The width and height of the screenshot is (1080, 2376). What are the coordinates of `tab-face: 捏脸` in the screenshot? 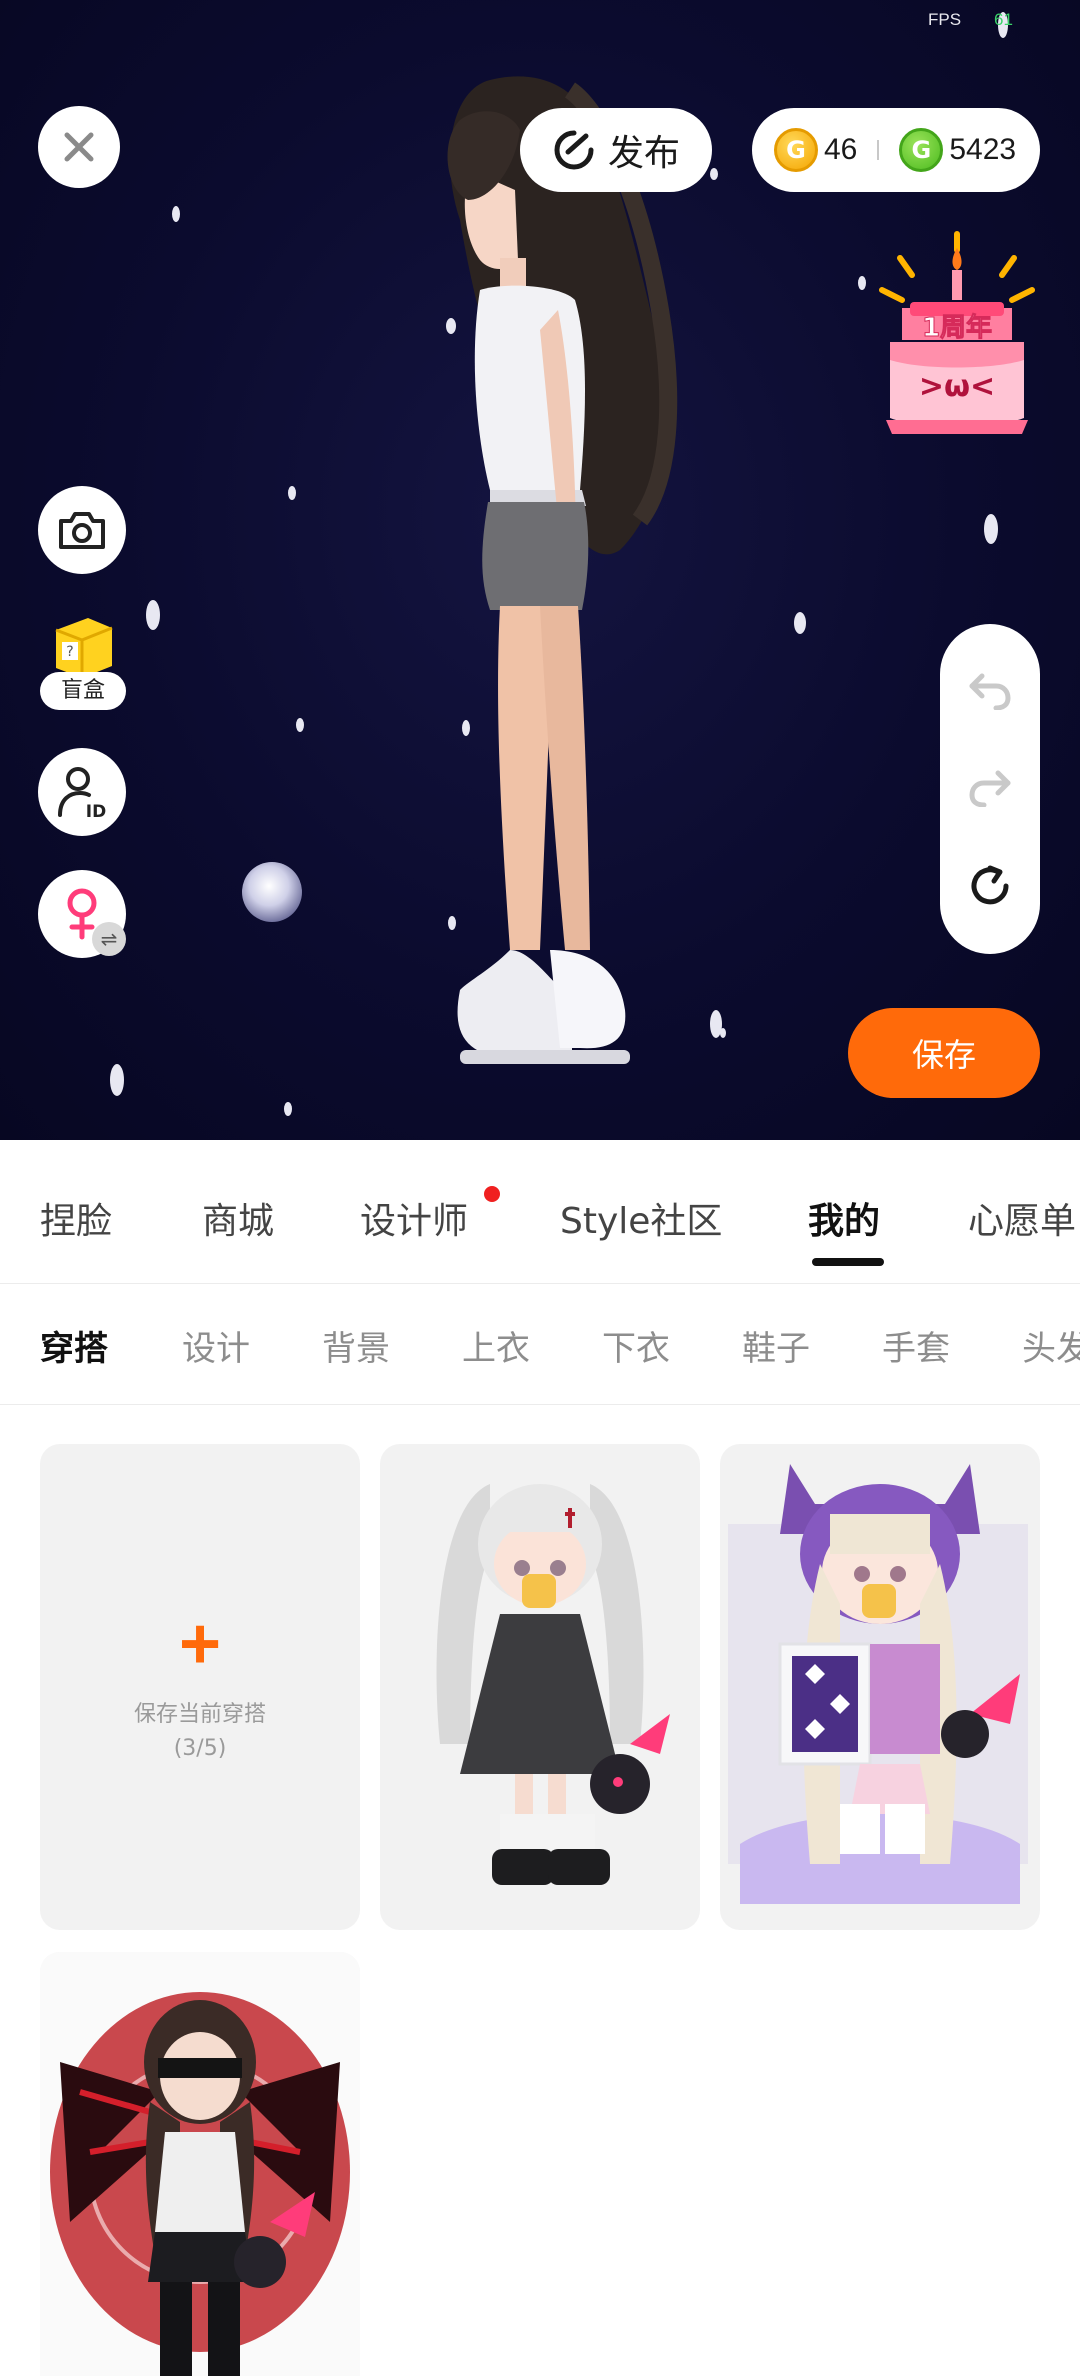 It's located at (76, 1218).